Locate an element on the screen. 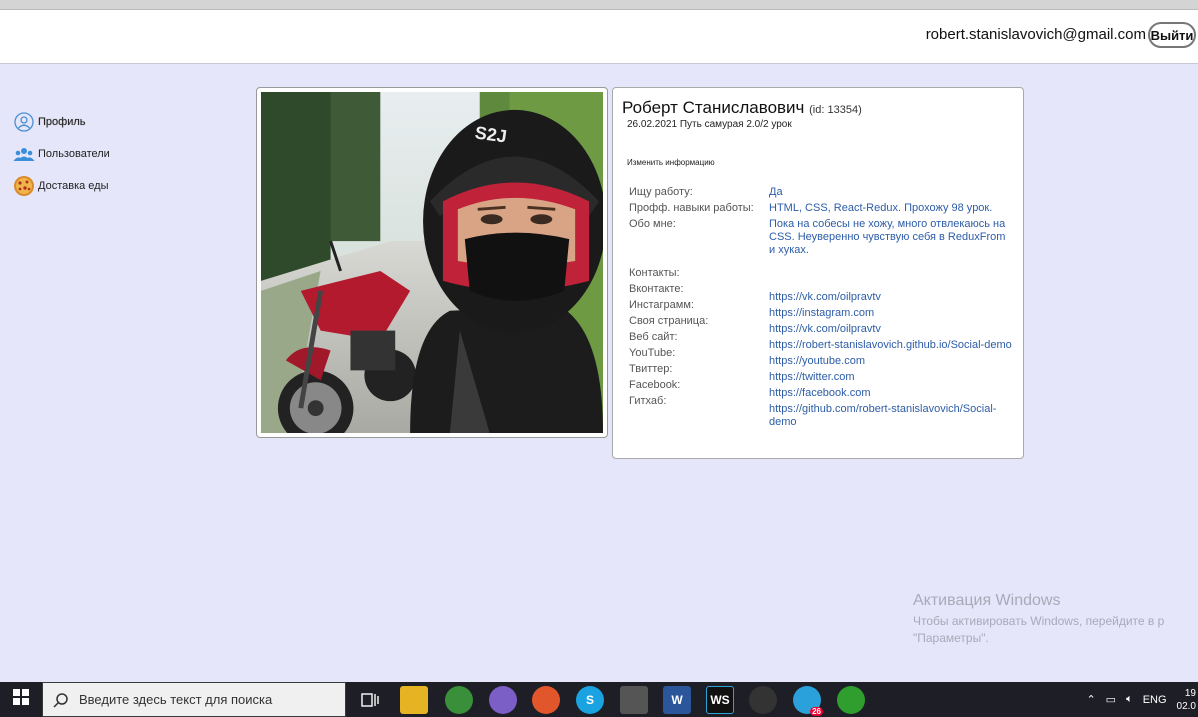 Image resolution: width=1198 pixels, height=717 pixels. contact-label: Вконтакте: is located at coordinates (656, 289).